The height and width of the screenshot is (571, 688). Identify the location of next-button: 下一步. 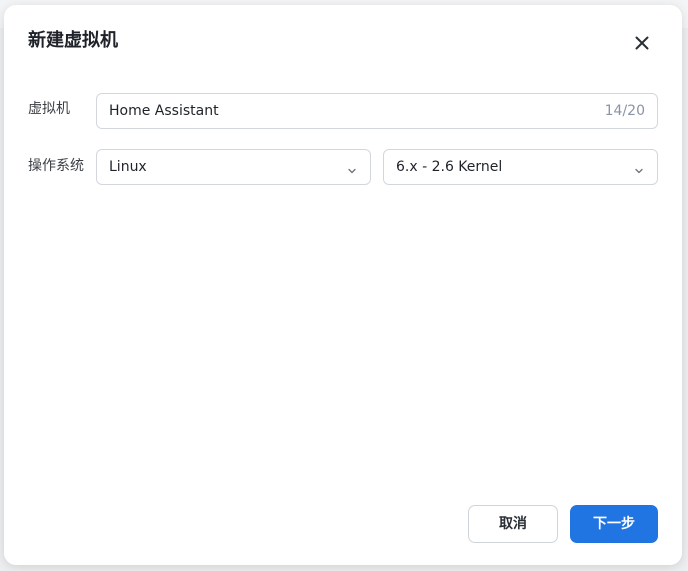
(614, 524).